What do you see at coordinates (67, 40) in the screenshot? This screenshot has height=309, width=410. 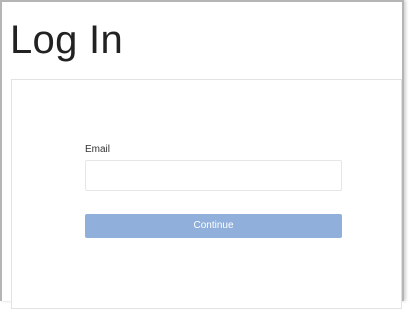 I see `page-title: Log In` at bounding box center [67, 40].